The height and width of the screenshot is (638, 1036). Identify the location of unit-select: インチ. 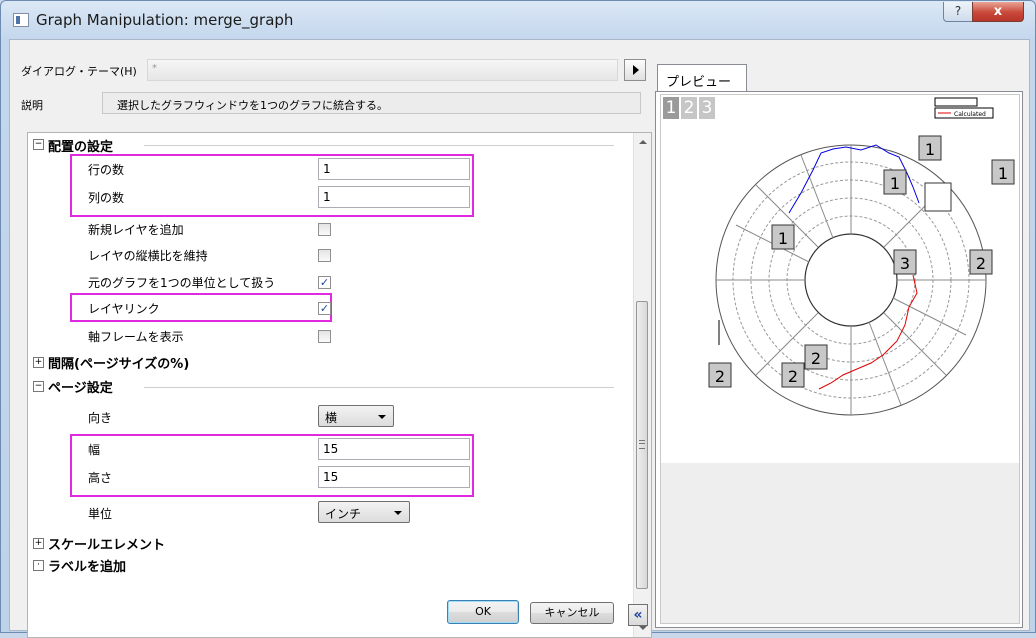
(364, 512).